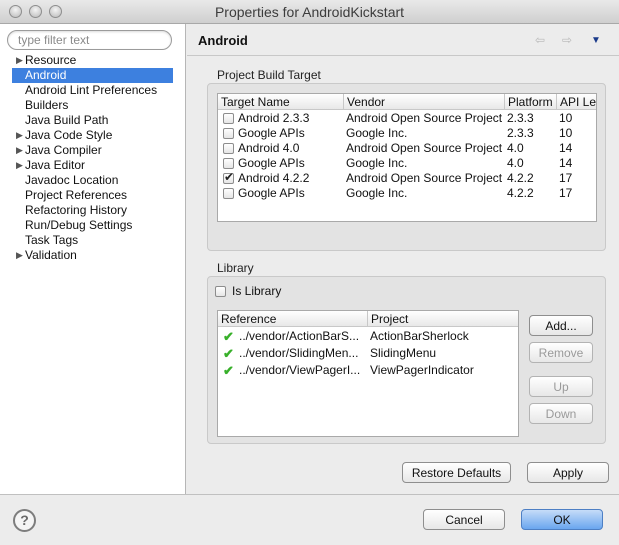 Image resolution: width=619 pixels, height=545 pixels. What do you see at coordinates (24, 520) in the screenshot?
I see `help-icon: ?` at bounding box center [24, 520].